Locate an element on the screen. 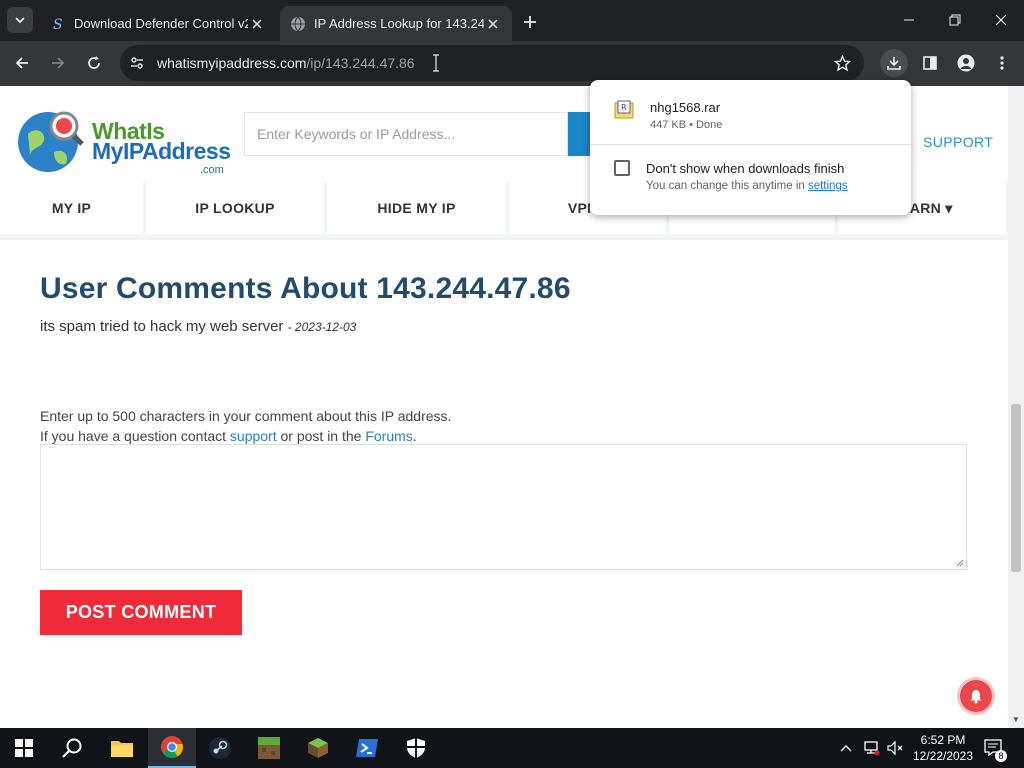  volume-muted-icon is located at coordinates (895, 748).